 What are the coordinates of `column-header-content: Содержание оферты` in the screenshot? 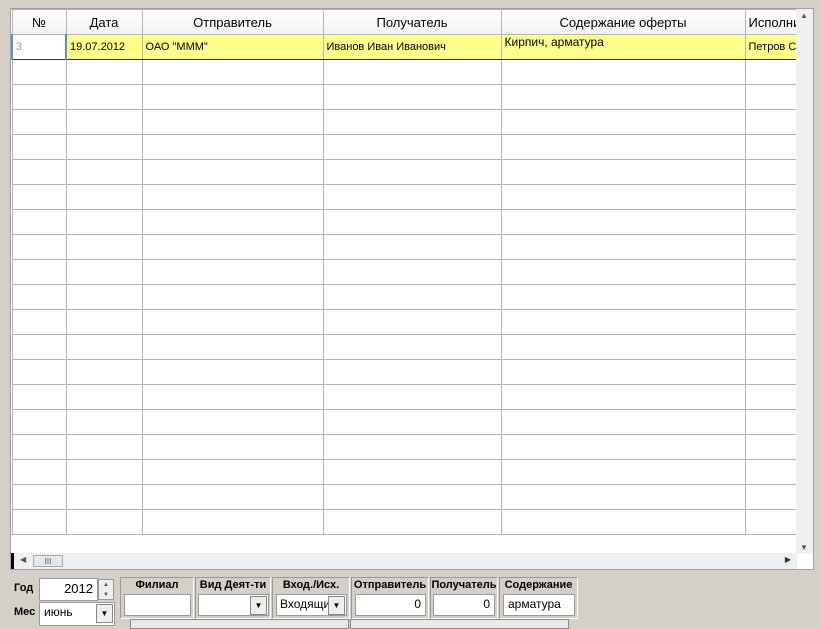 It's located at (623, 22).